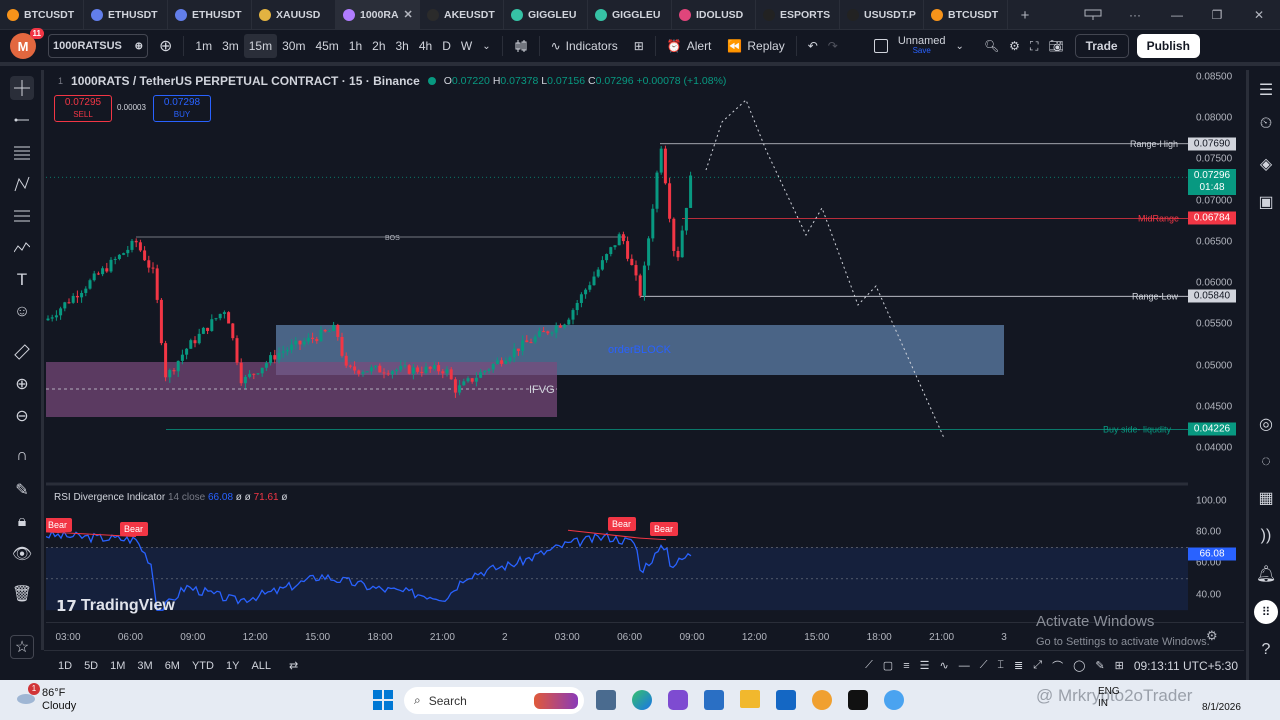  Describe the element at coordinates (960, 46) in the screenshot. I see `chevron-down-icon: ⌄` at that location.